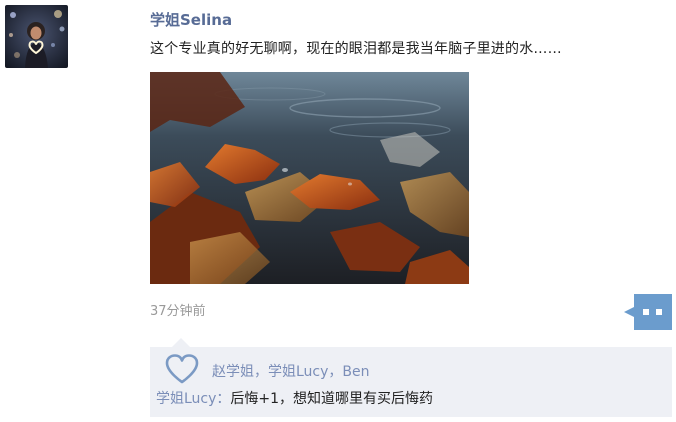 The width and height of the screenshot is (676, 422). Describe the element at coordinates (355, 372) in the screenshot. I see `like-name: Ben` at that location.